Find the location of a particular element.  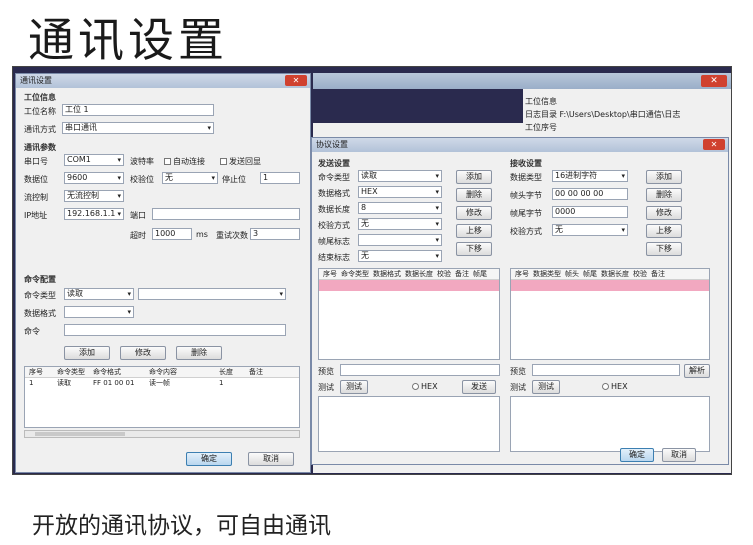

recv-field-label: 校验方式 is located at coordinates (526, 231).